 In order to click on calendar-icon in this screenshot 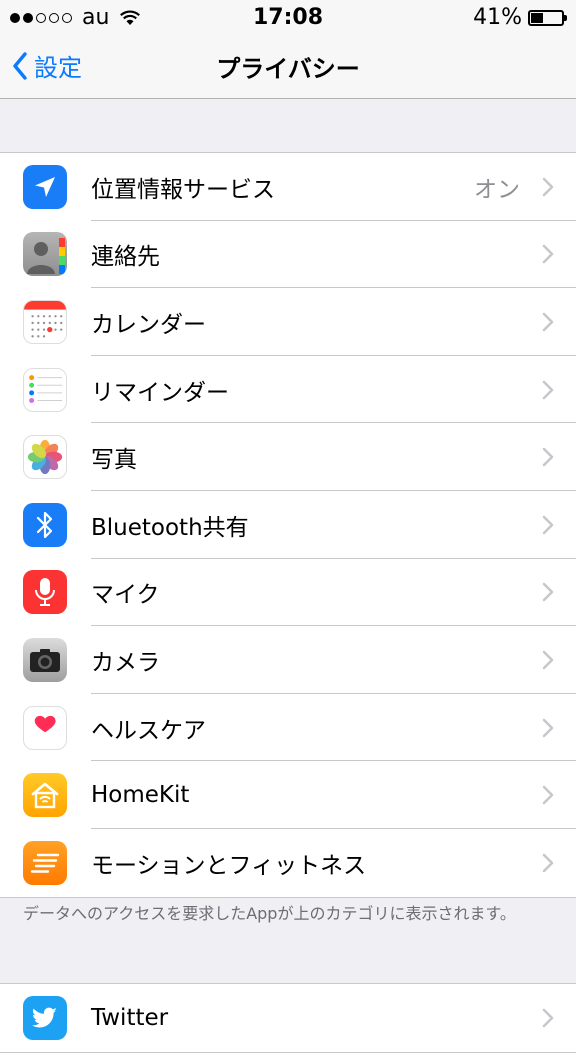, I will do `click(45, 321)`.